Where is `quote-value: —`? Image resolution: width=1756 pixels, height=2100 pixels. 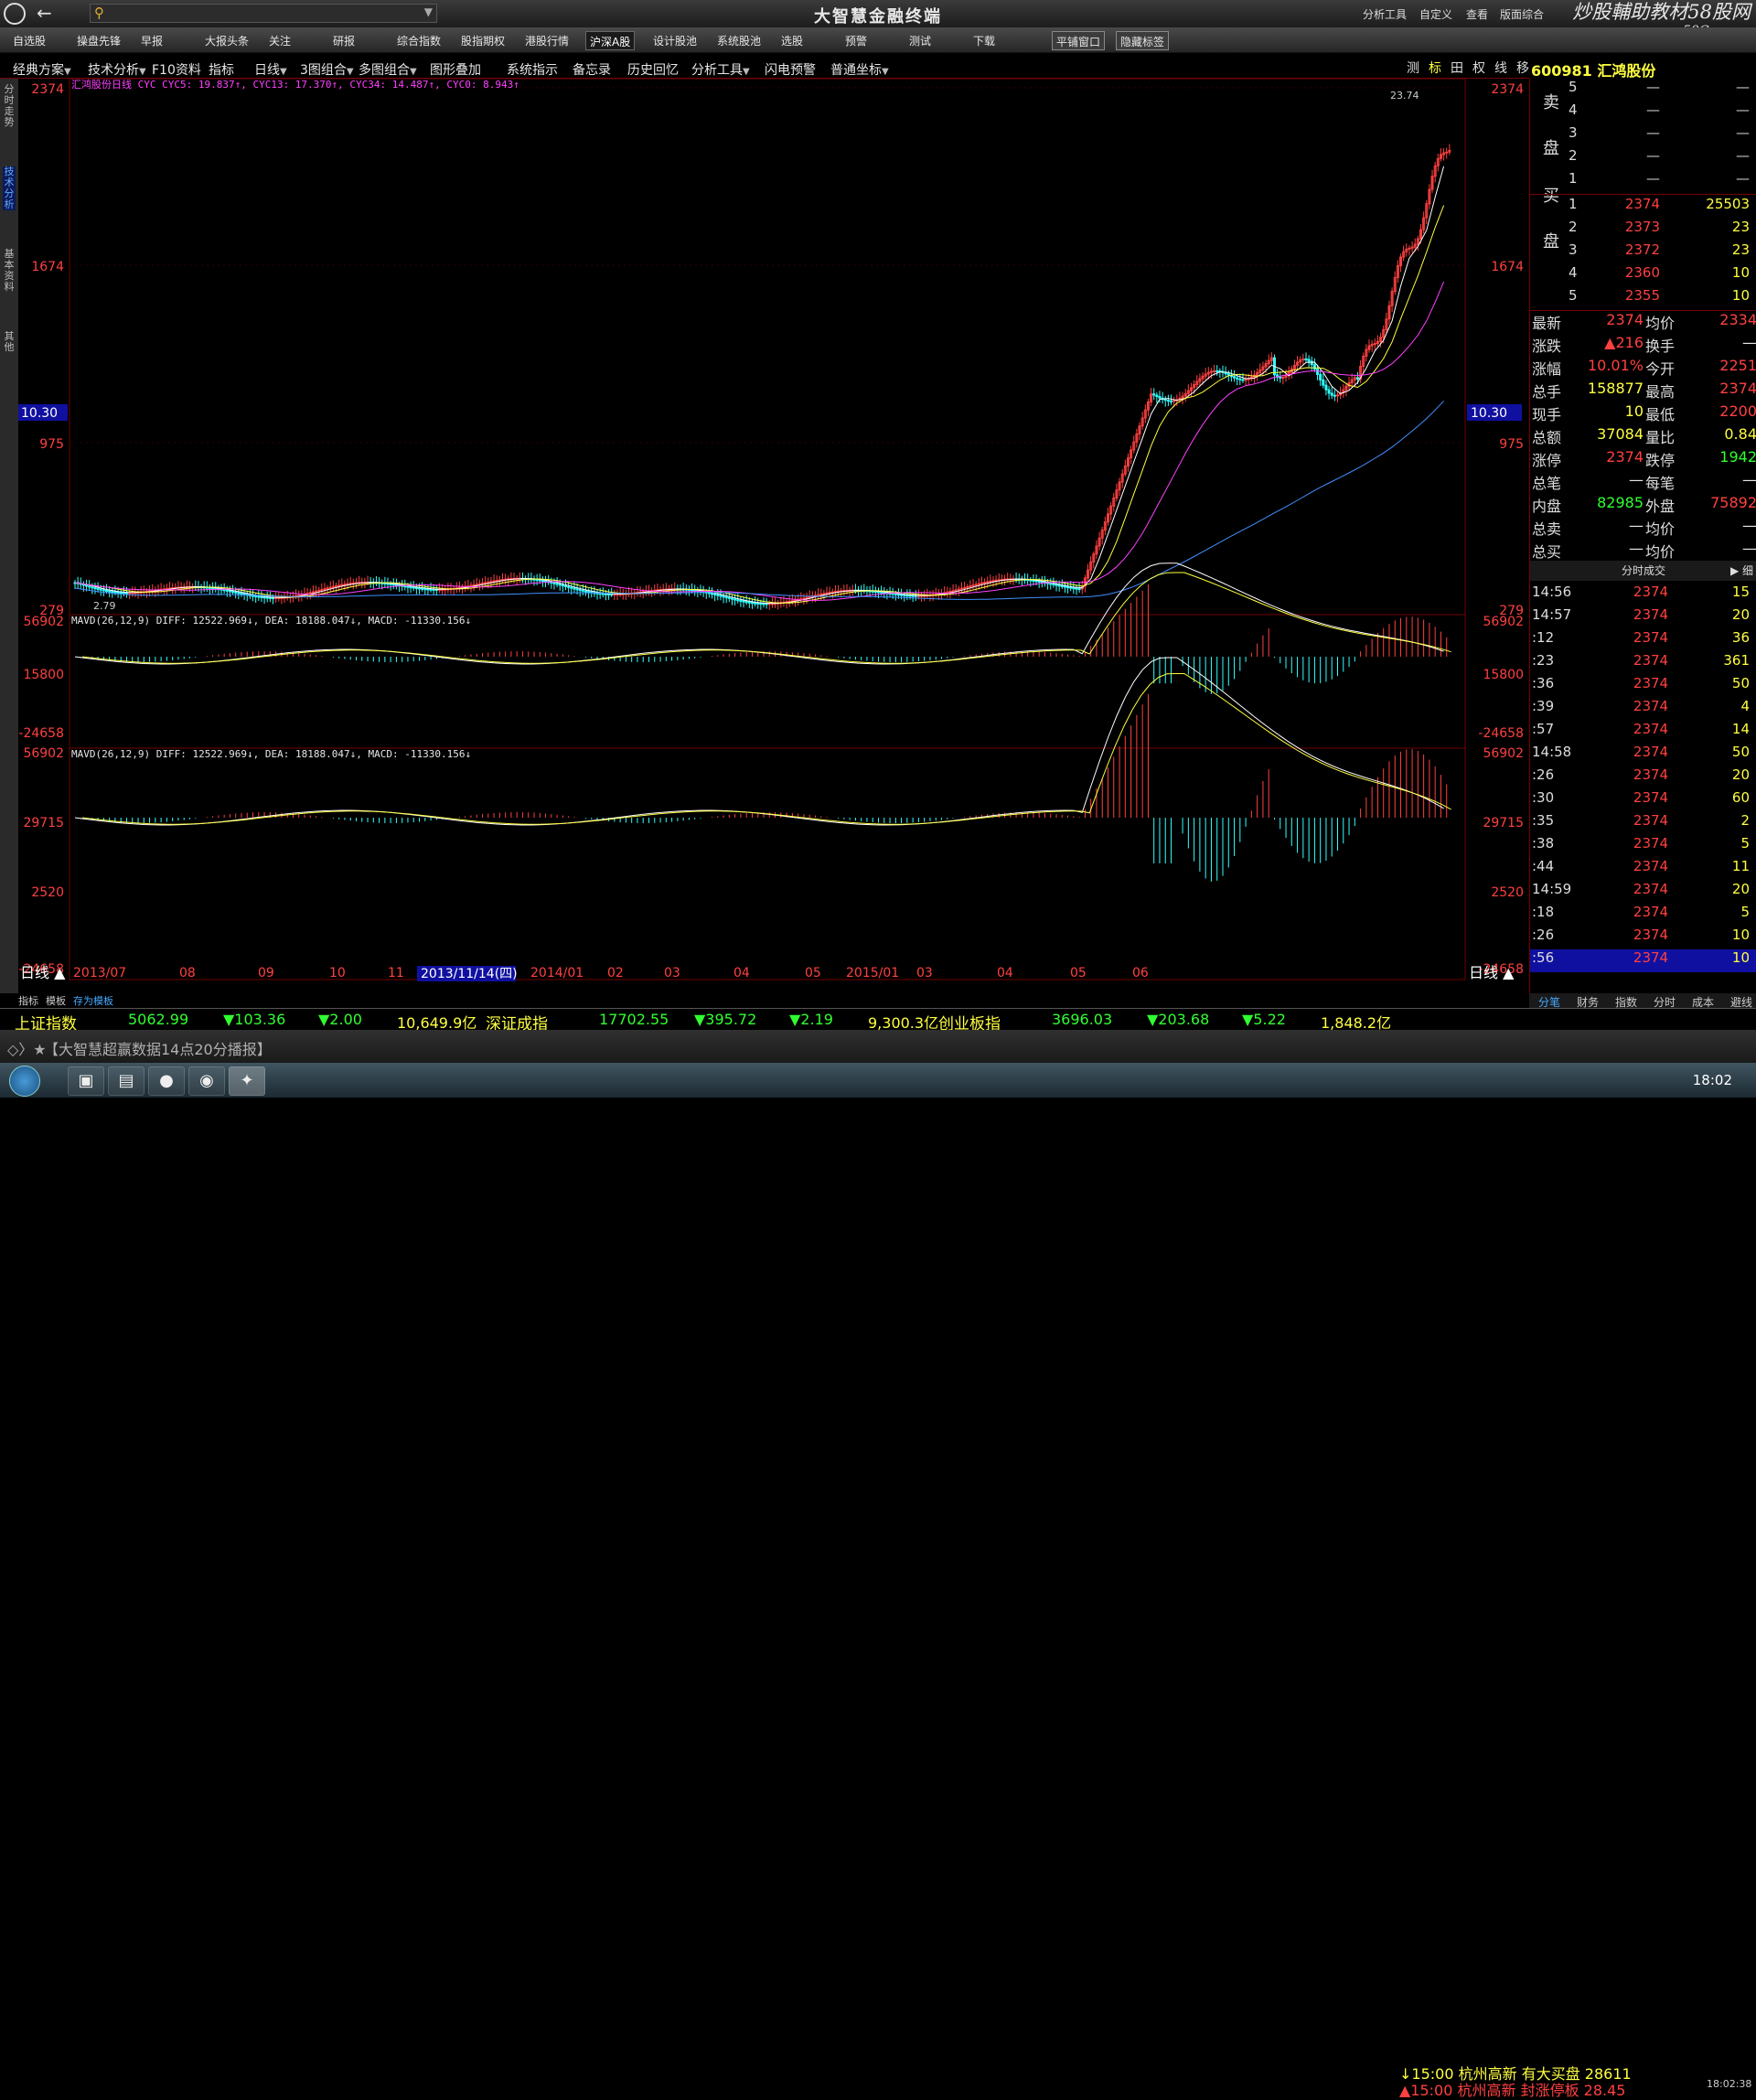 quote-value: — is located at coordinates (1636, 525).